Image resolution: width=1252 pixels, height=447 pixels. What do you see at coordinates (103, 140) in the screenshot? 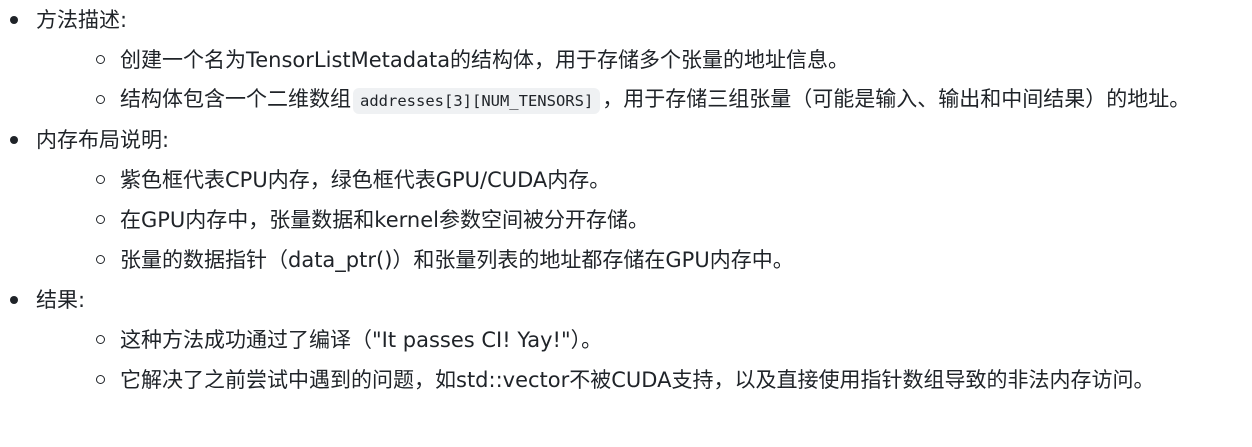
I see `section-heading: 内存布局说明:` at bounding box center [103, 140].